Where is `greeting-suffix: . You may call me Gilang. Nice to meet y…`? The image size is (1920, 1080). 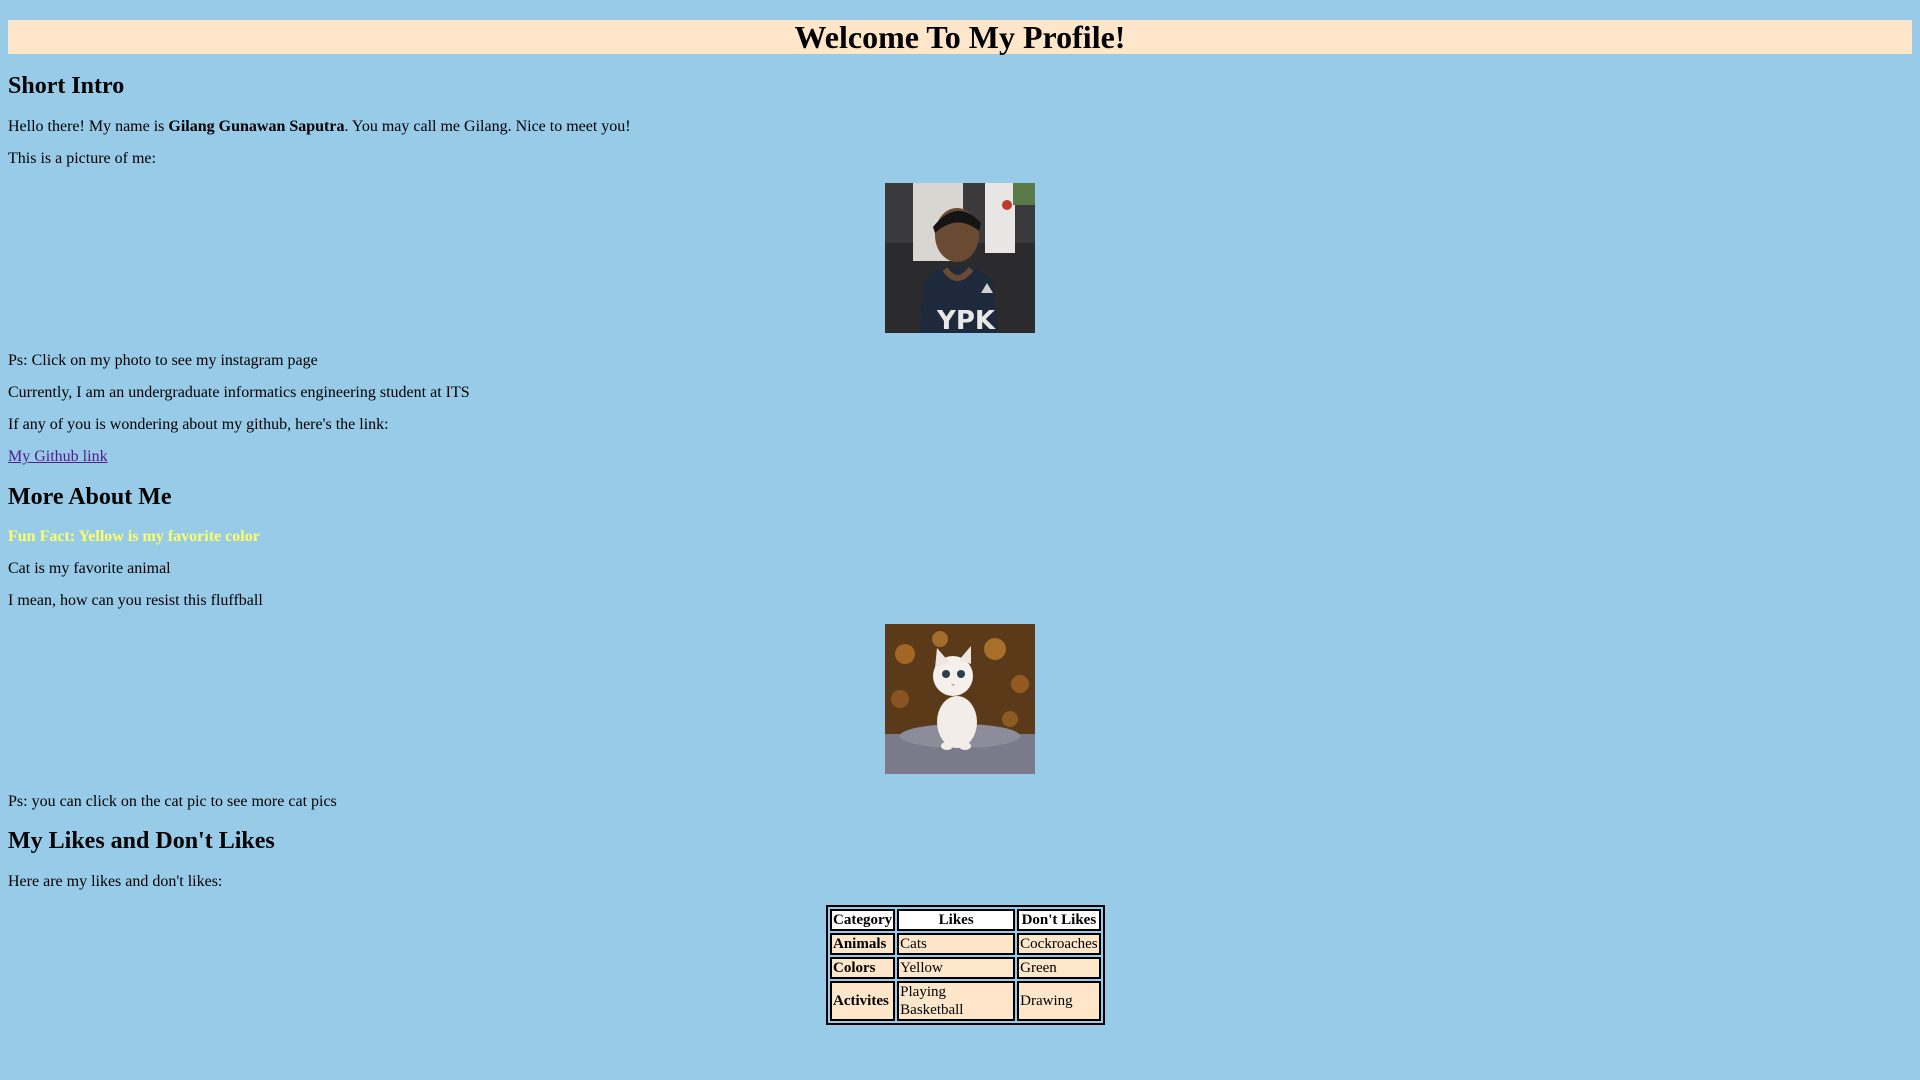 greeting-suffix: . You may call me Gilang. Nice to meet y… is located at coordinates (487, 126).